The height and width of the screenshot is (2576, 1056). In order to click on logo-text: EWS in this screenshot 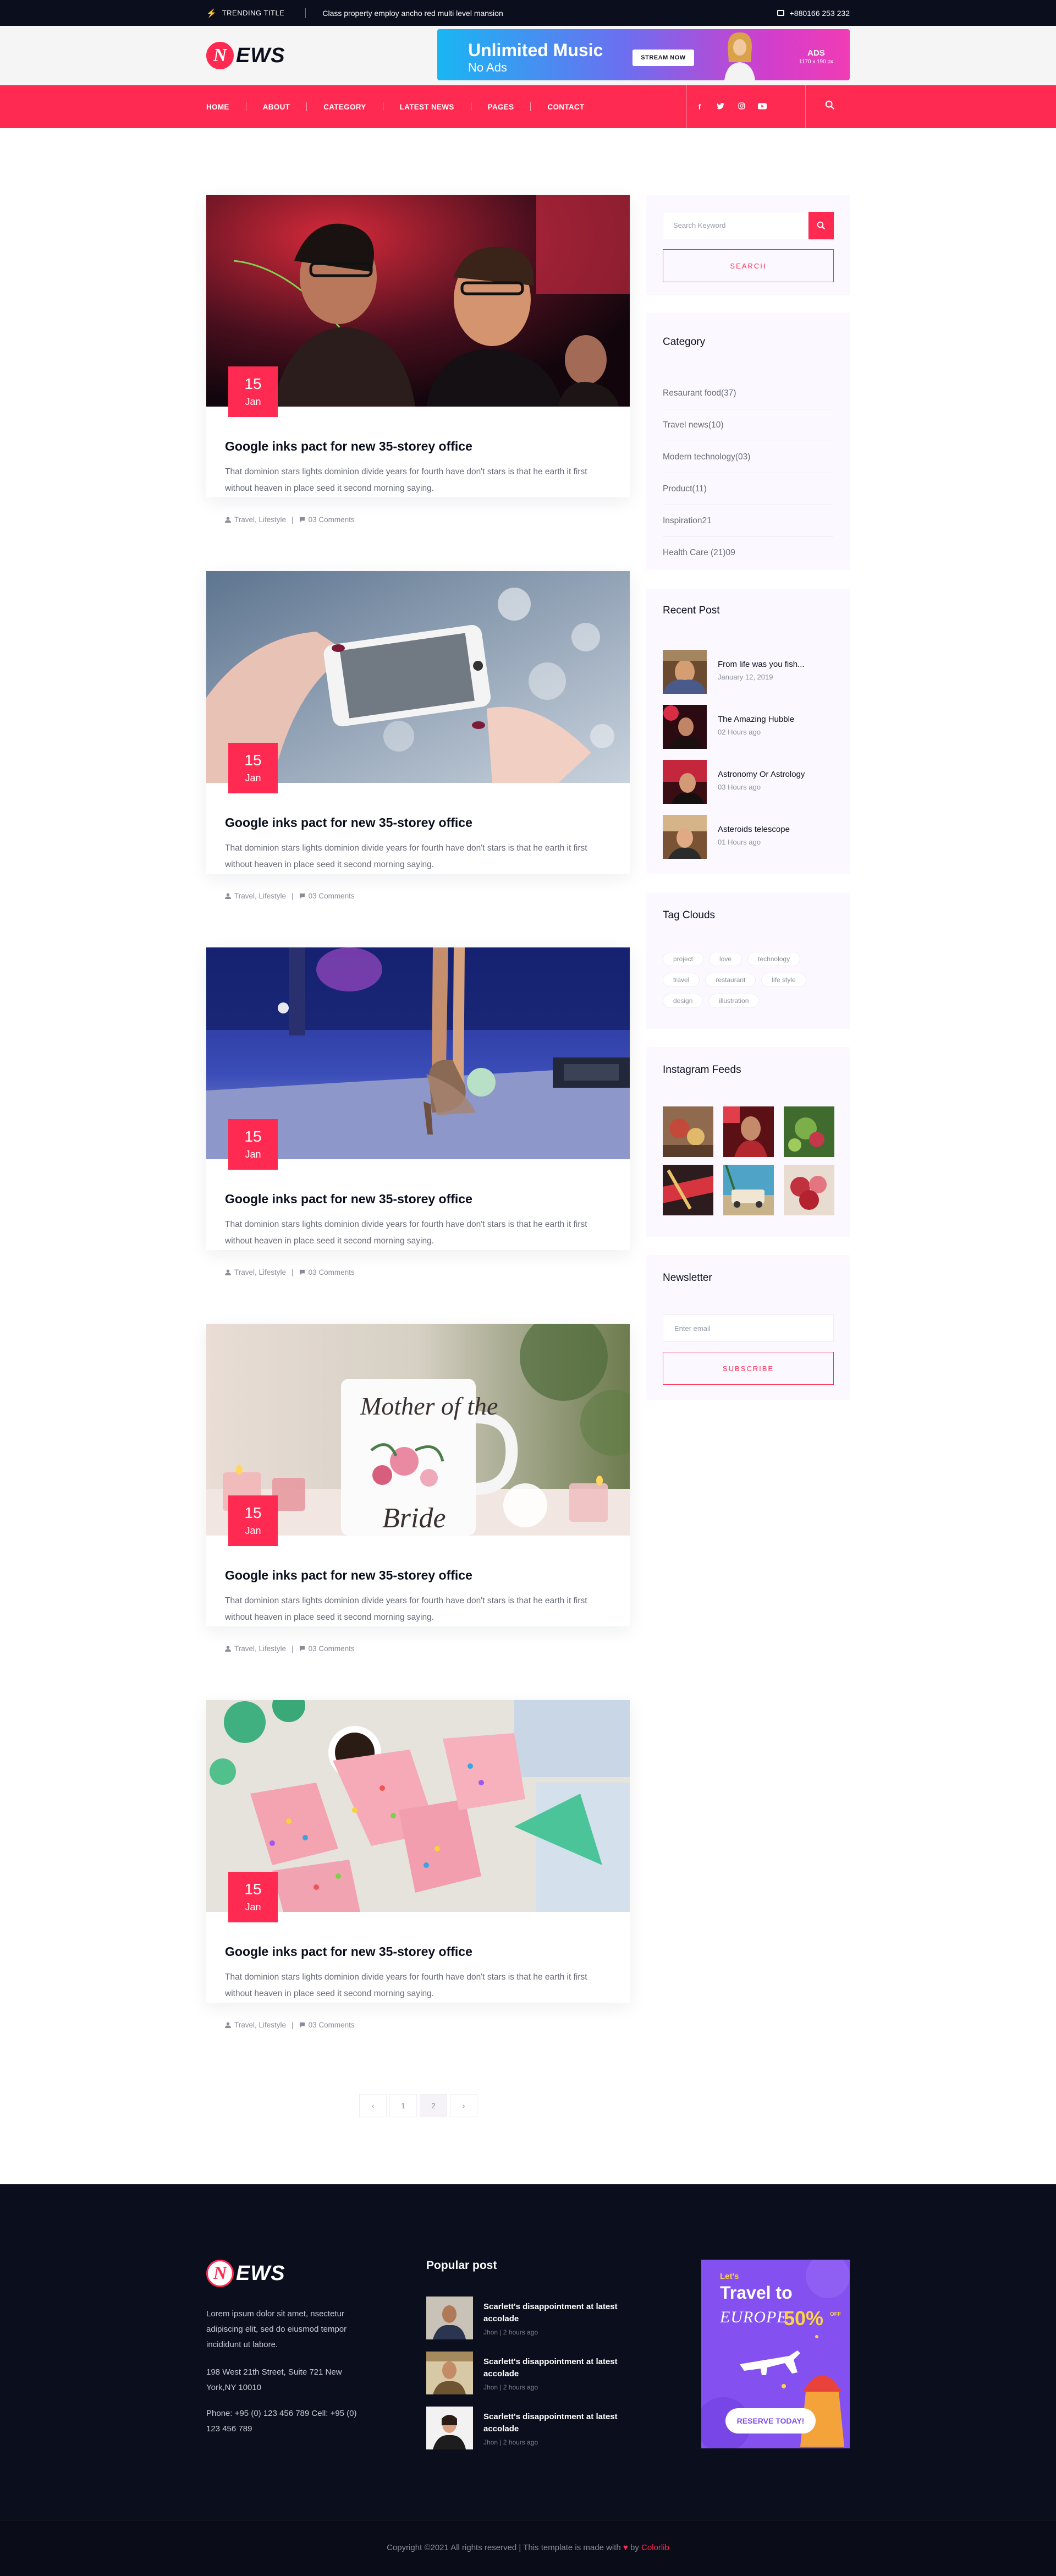, I will do `click(260, 55)`.